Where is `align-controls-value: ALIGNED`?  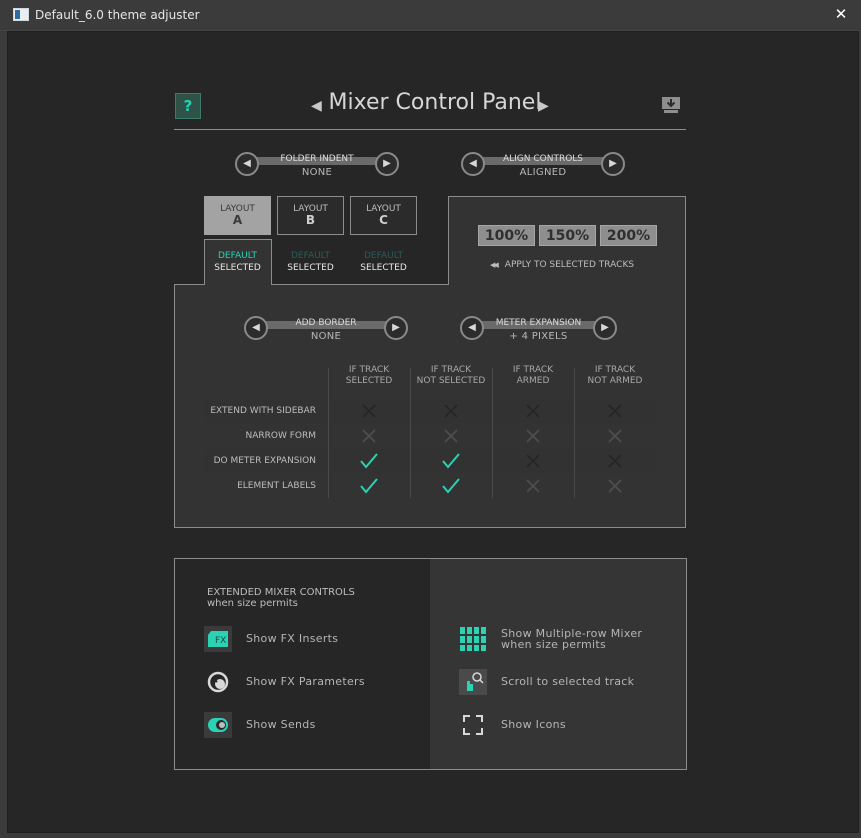 align-controls-value: ALIGNED is located at coordinates (543, 172).